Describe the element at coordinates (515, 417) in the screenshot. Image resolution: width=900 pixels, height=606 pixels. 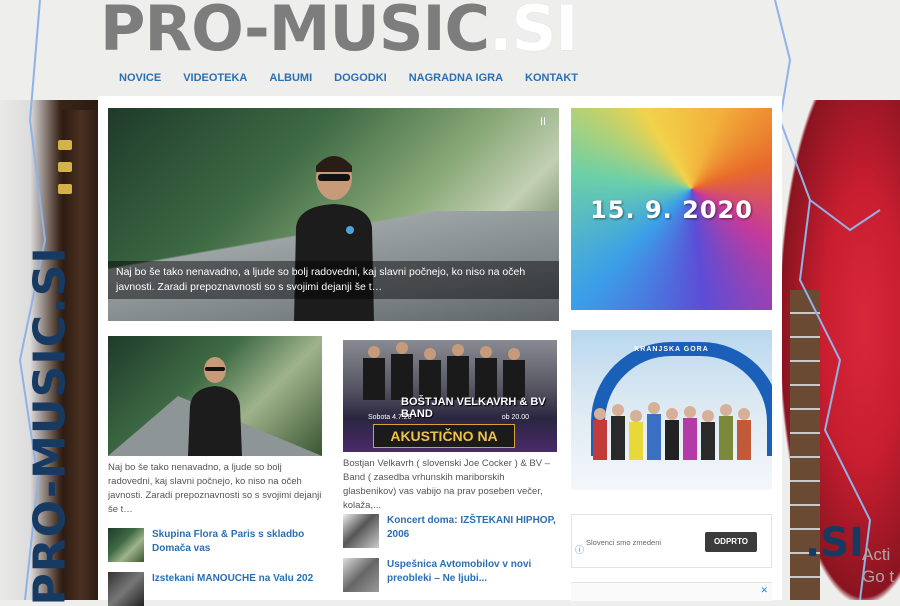
I see `poster-time: ob 20.00` at that location.